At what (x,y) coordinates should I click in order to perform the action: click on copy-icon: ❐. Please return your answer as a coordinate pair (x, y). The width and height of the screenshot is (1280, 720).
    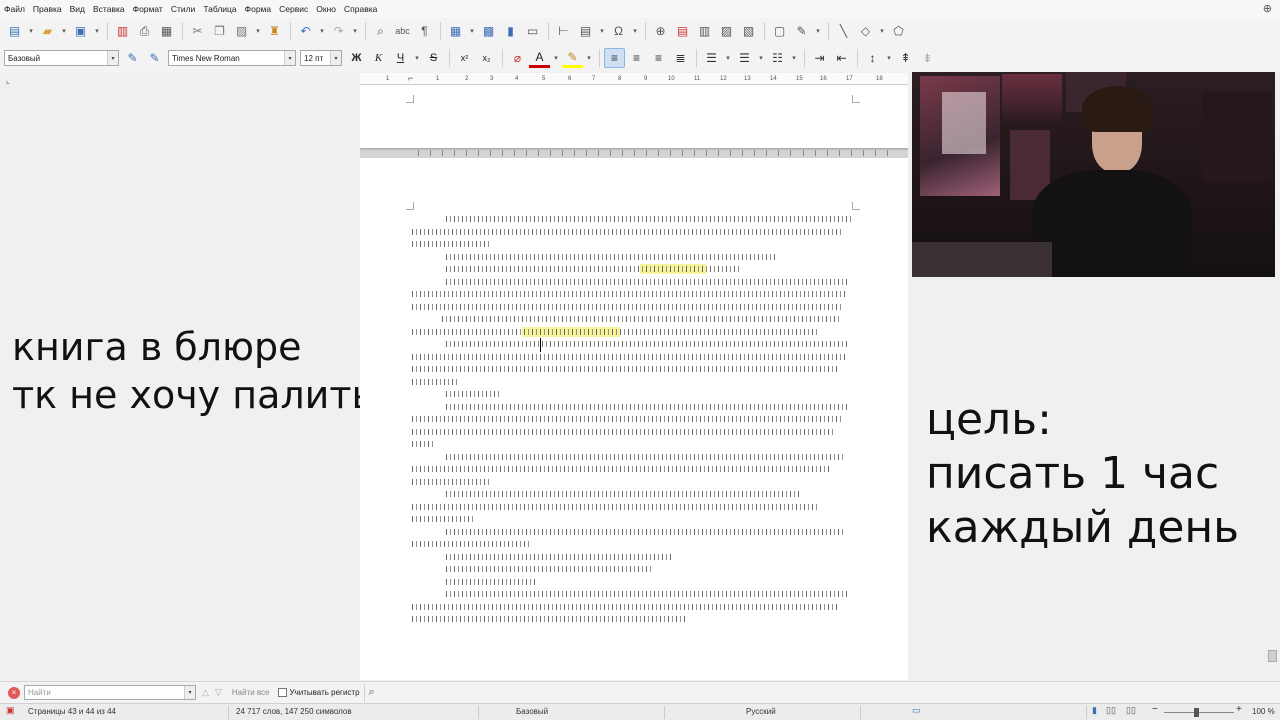
    Looking at the image, I should click on (219, 31).